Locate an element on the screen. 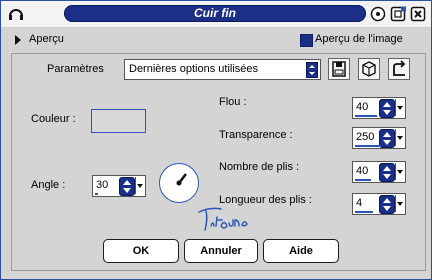 The width and height of the screenshot is (432, 280). ok-button: OK is located at coordinates (141, 251).